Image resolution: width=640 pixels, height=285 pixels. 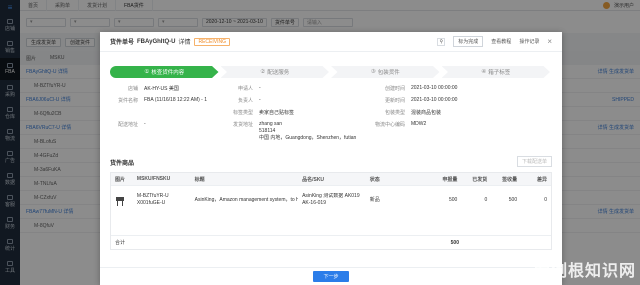 I want to click on address-line: 中国 内地，Guangdong，Shenzhen，futian, so click(x=308, y=138).